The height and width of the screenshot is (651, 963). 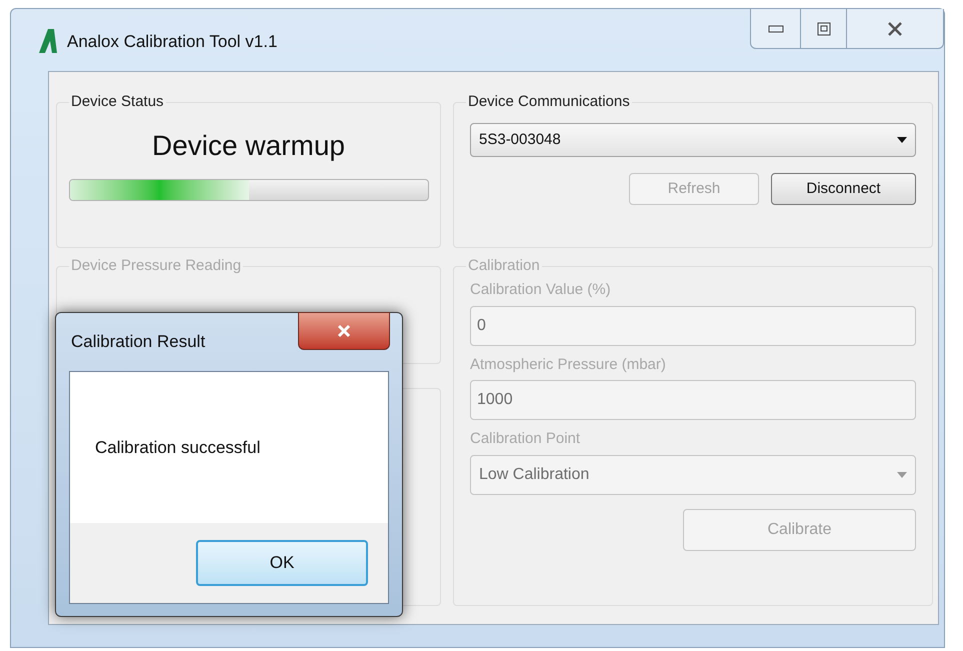 I want to click on field-label: Calibration Point, so click(x=526, y=439).